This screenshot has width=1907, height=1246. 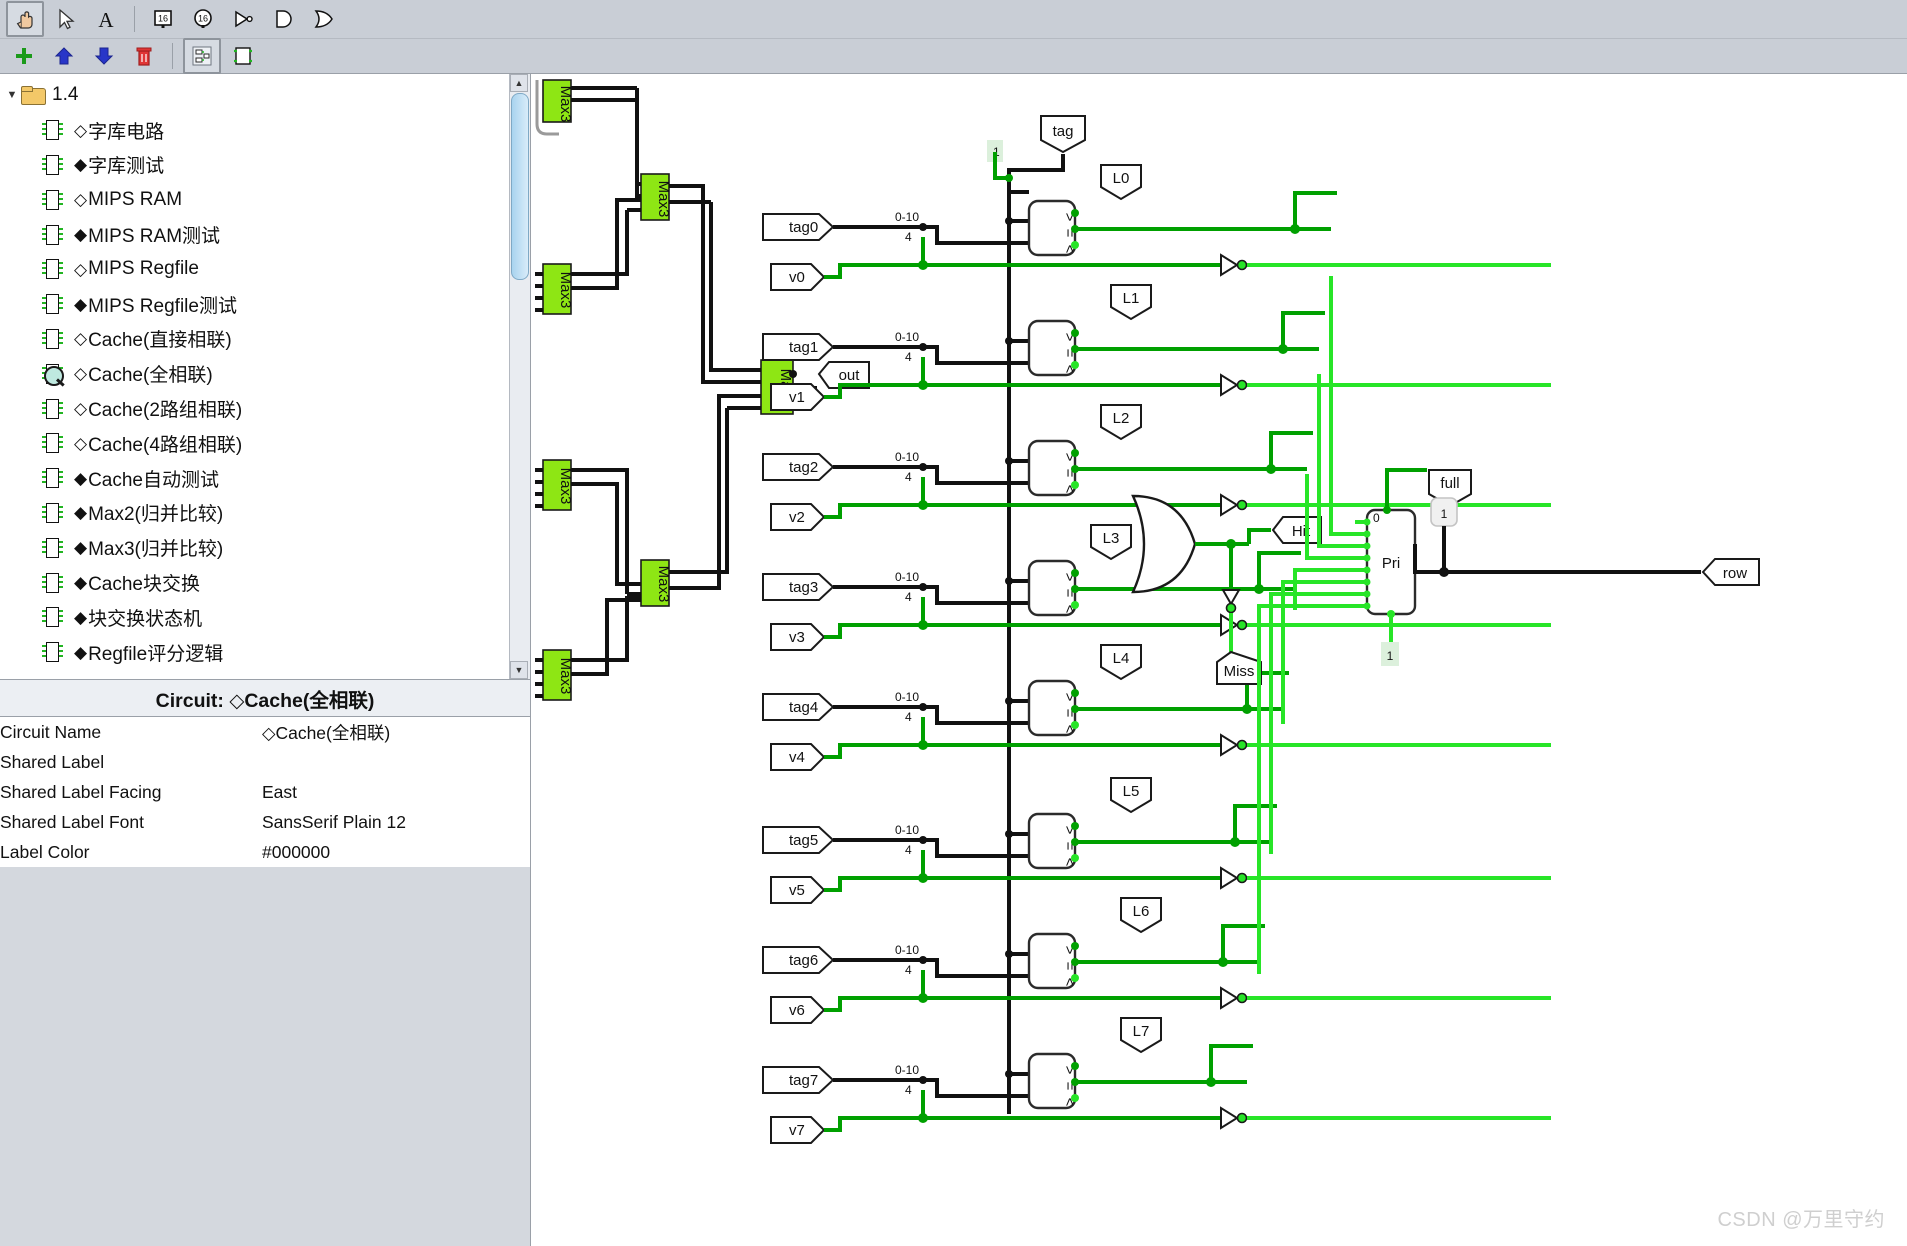 I want to click on pin-Miss-label: Miss, so click(x=1239, y=671).